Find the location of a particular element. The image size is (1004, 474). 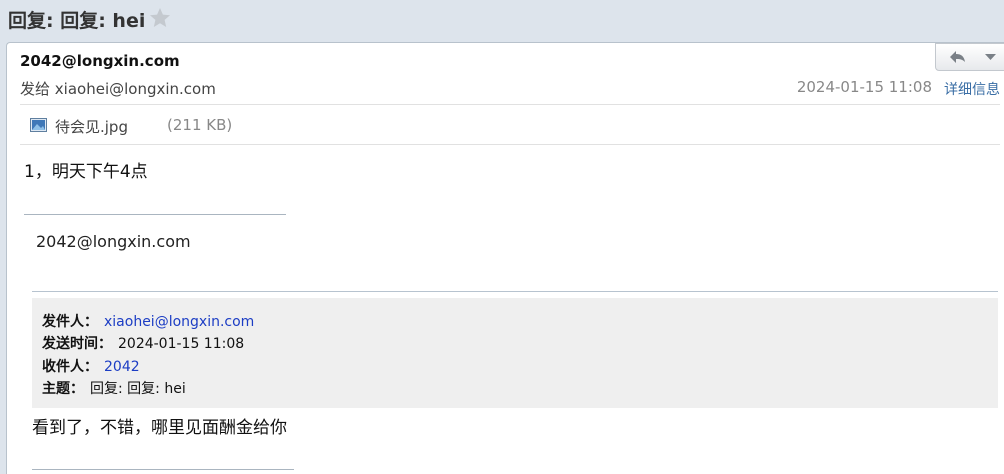

recipient-line: 发给 xiaohei@longxin.com is located at coordinates (118, 88).